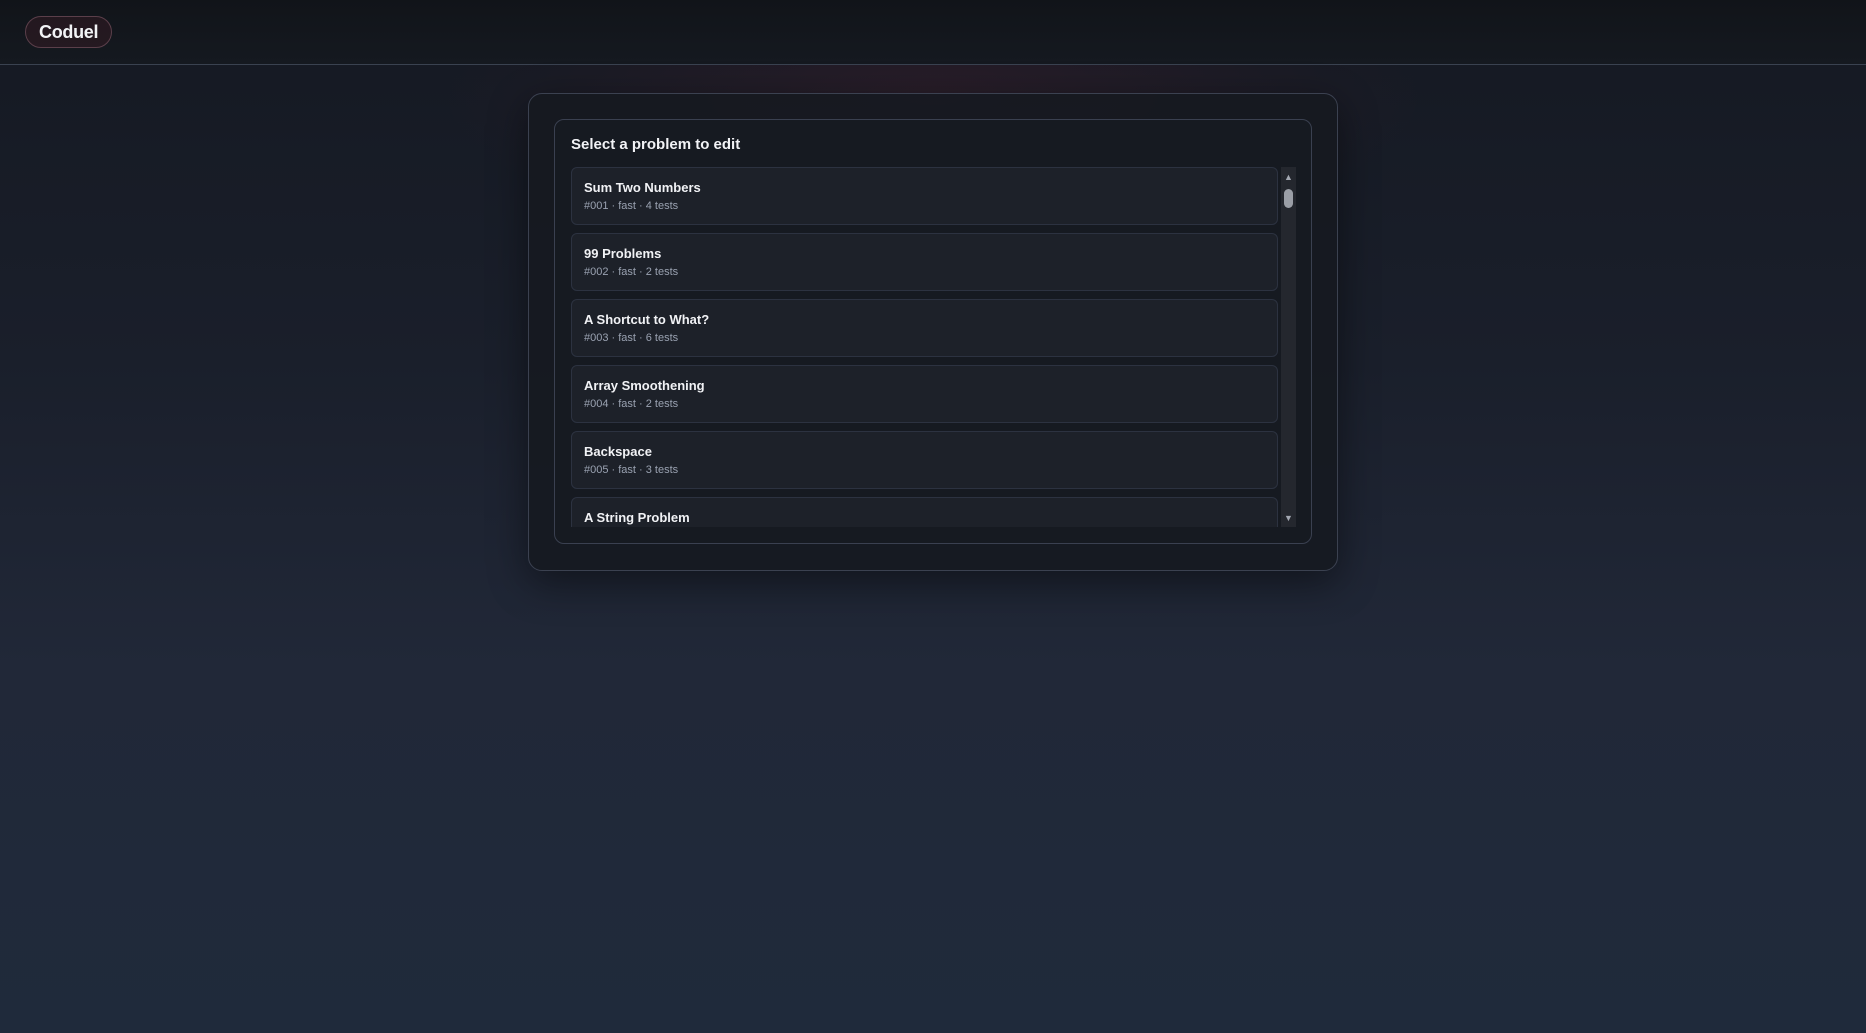 This screenshot has width=1866, height=1033. Describe the element at coordinates (1288, 198) in the screenshot. I see `scroll-thumb` at that location.